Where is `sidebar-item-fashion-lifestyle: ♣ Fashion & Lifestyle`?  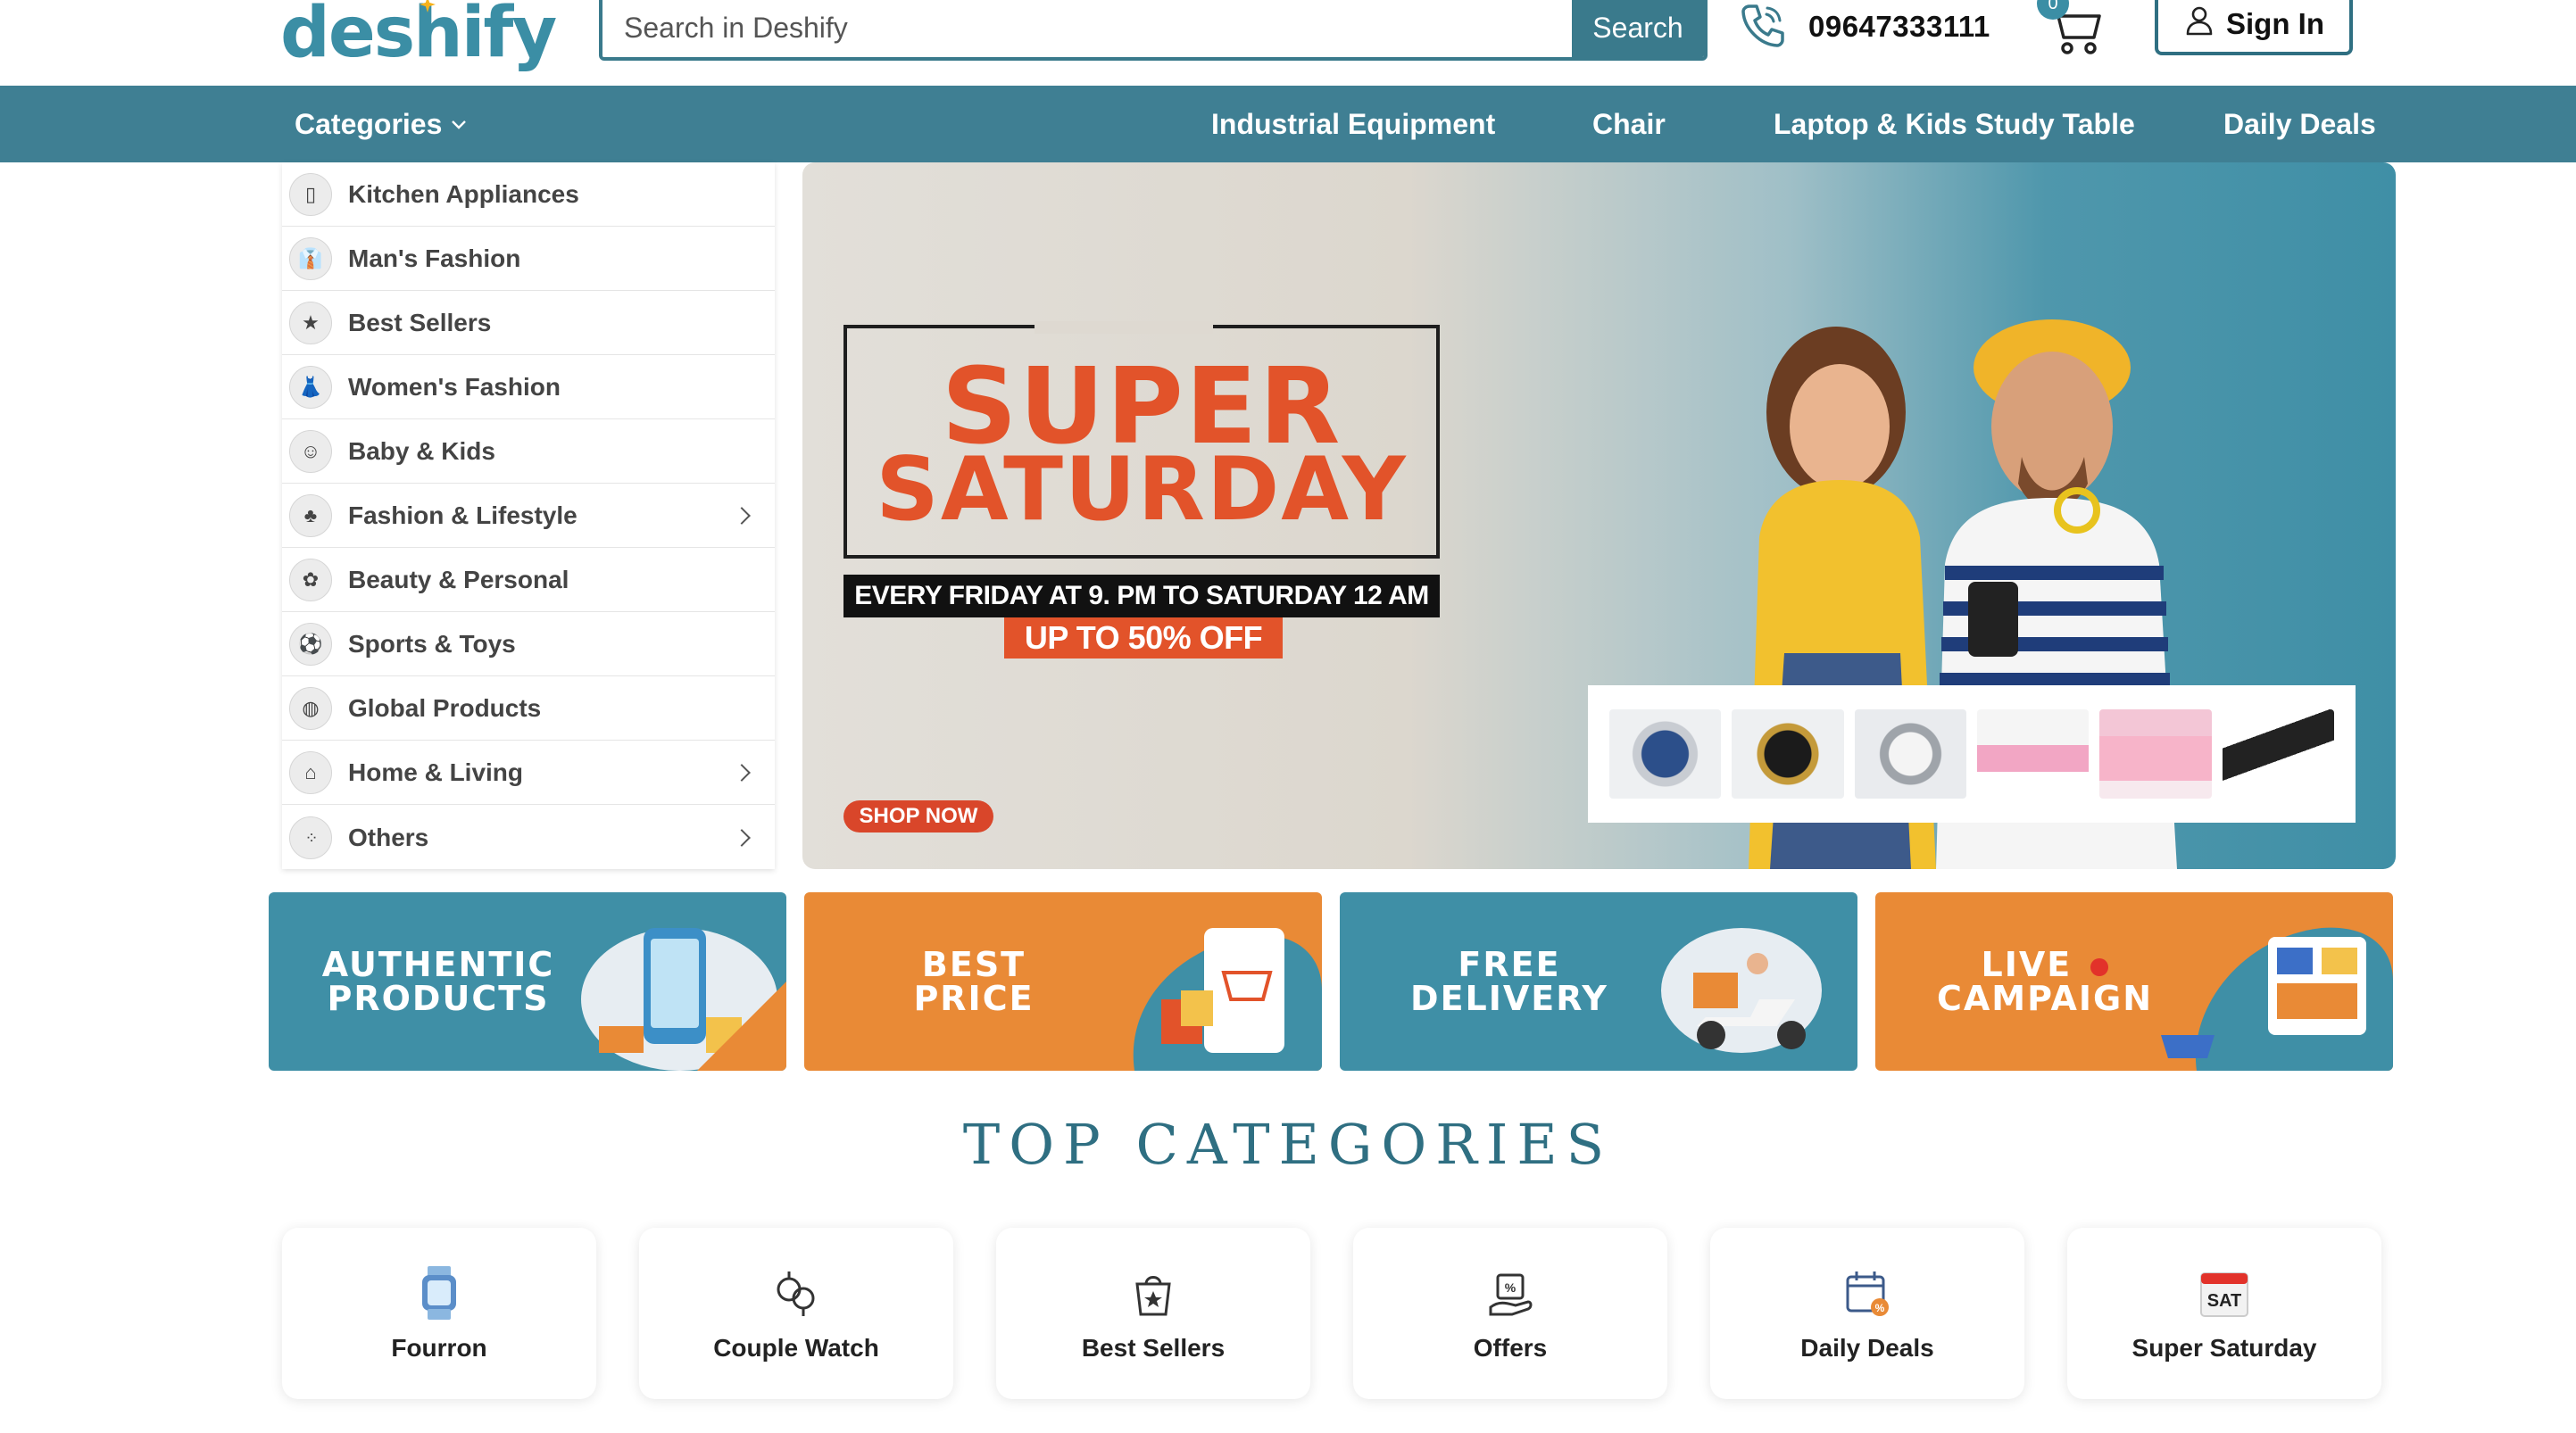
sidebar-item-fashion-lifestyle: ♣ Fashion & Lifestyle is located at coordinates (528, 516).